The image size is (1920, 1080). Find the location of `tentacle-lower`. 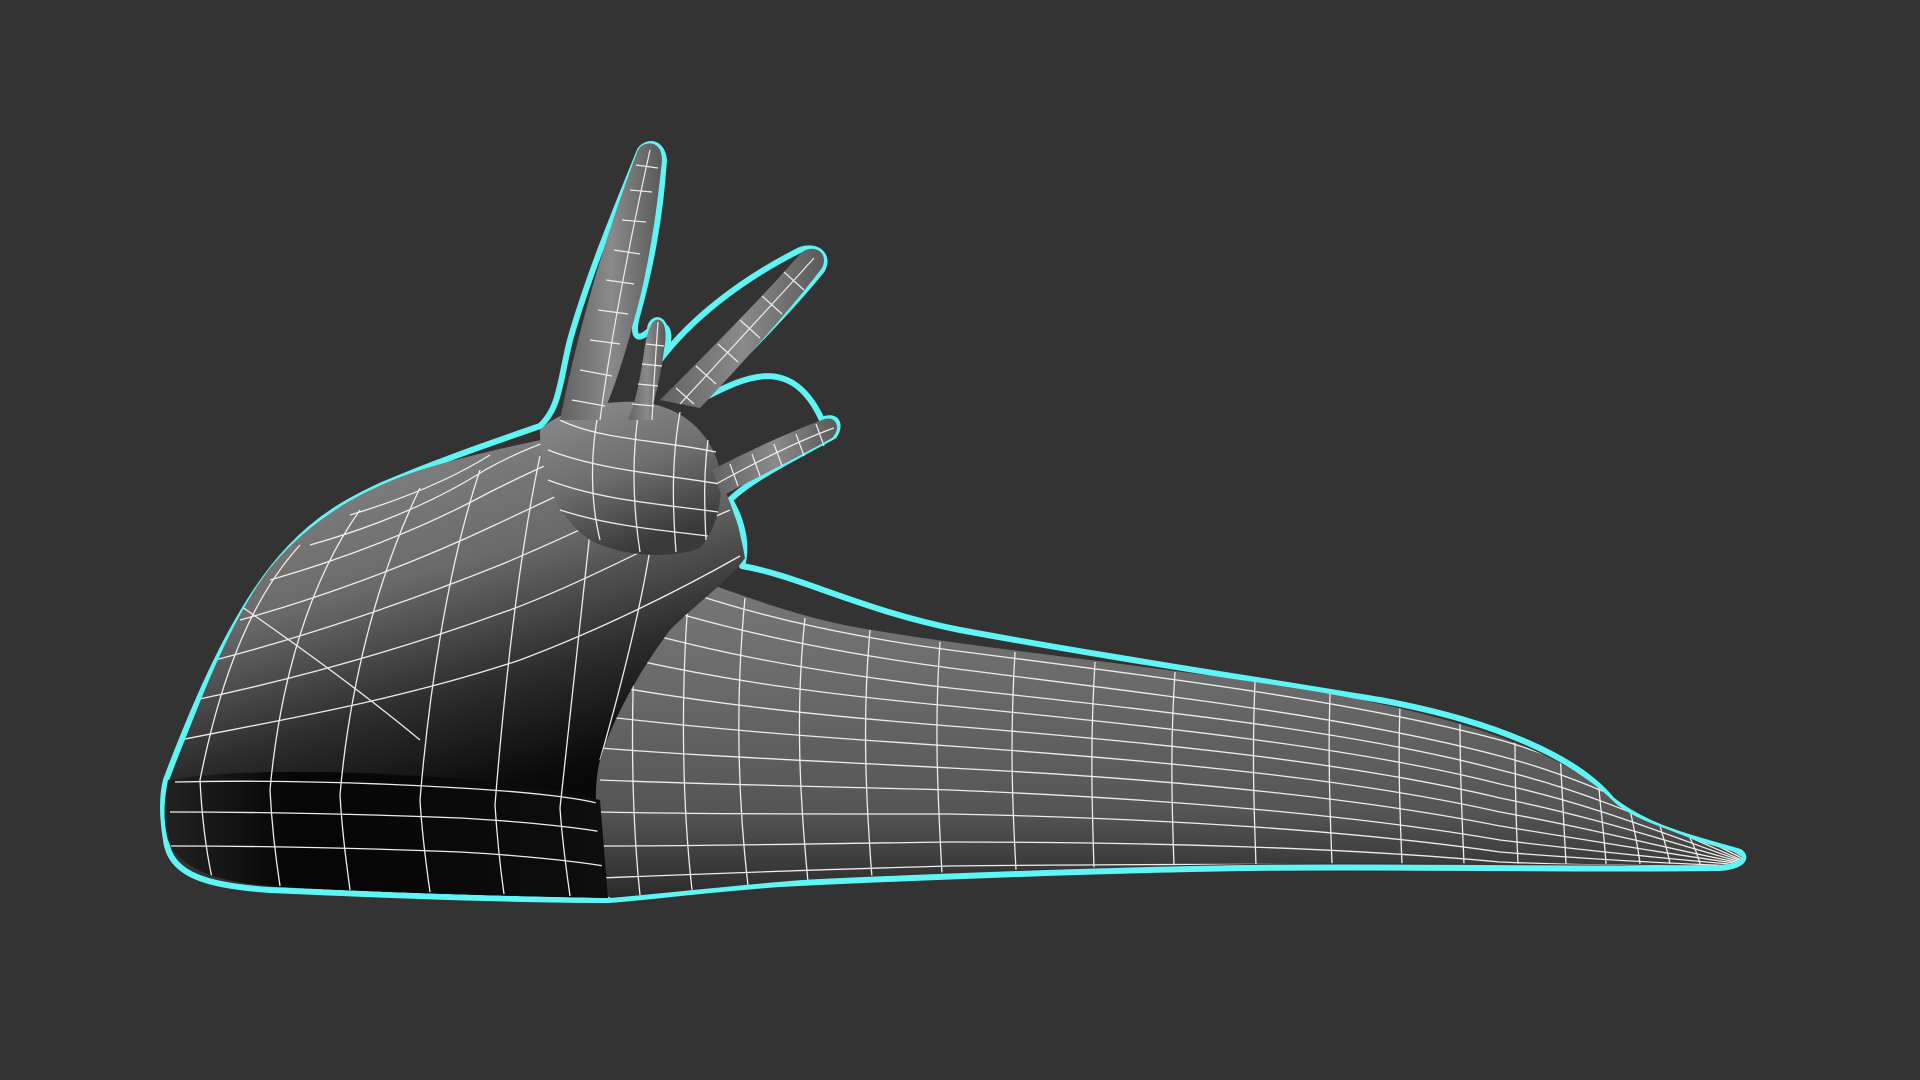

tentacle-lower is located at coordinates (774, 457).